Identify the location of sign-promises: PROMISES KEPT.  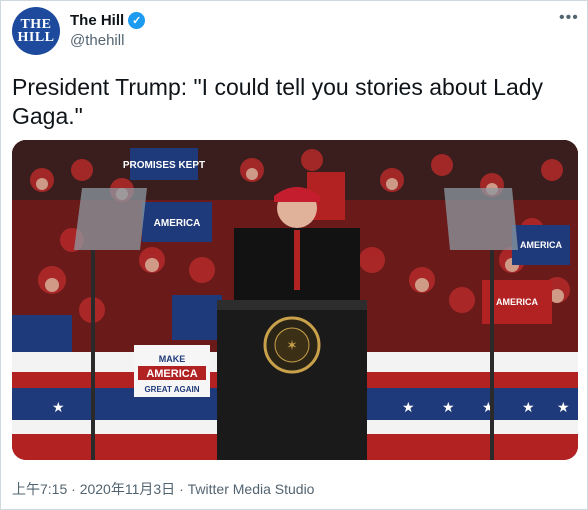
(164, 165).